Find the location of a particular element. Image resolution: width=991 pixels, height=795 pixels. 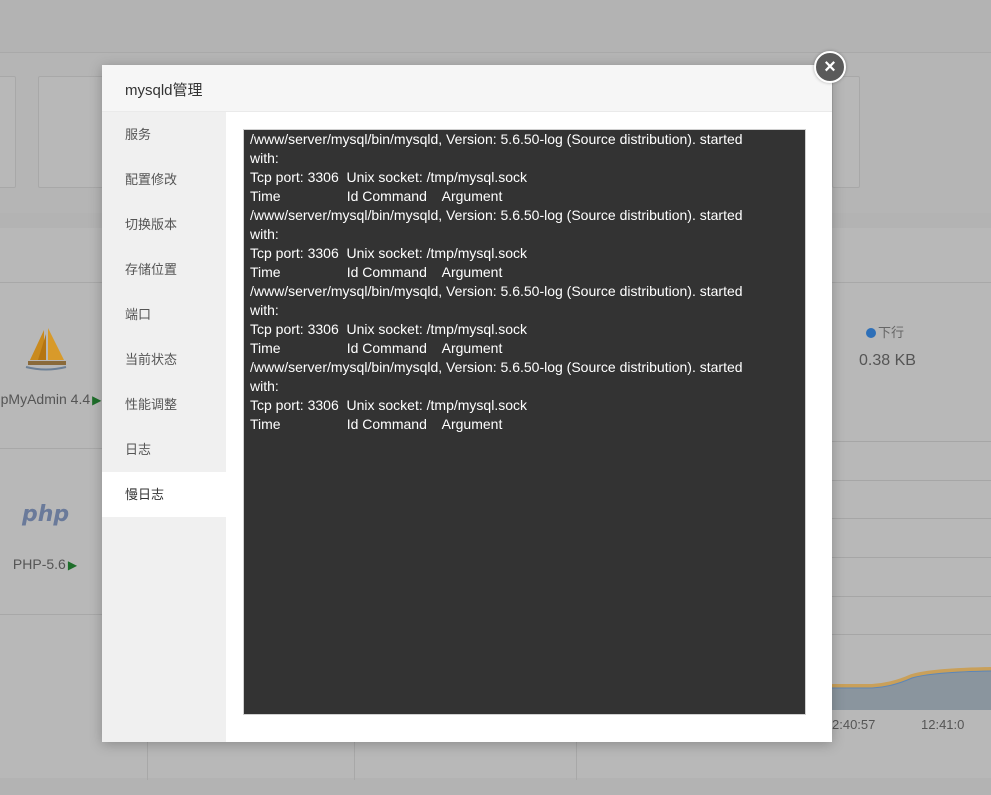

bg-time-label: 12:41:0 is located at coordinates (943, 724).